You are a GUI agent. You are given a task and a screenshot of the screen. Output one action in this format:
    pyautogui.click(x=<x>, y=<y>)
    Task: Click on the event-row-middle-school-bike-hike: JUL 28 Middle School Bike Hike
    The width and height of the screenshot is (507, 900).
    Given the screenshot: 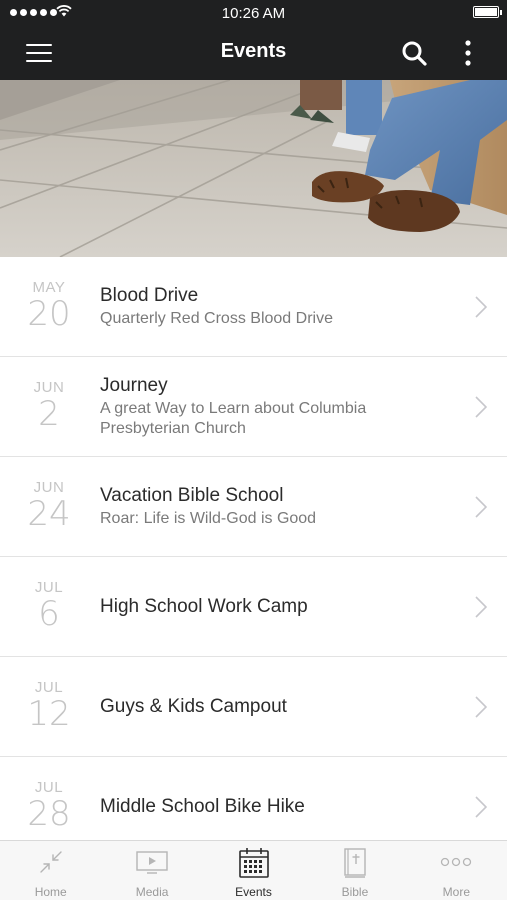 What is the action you would take?
    pyautogui.click(x=253, y=798)
    